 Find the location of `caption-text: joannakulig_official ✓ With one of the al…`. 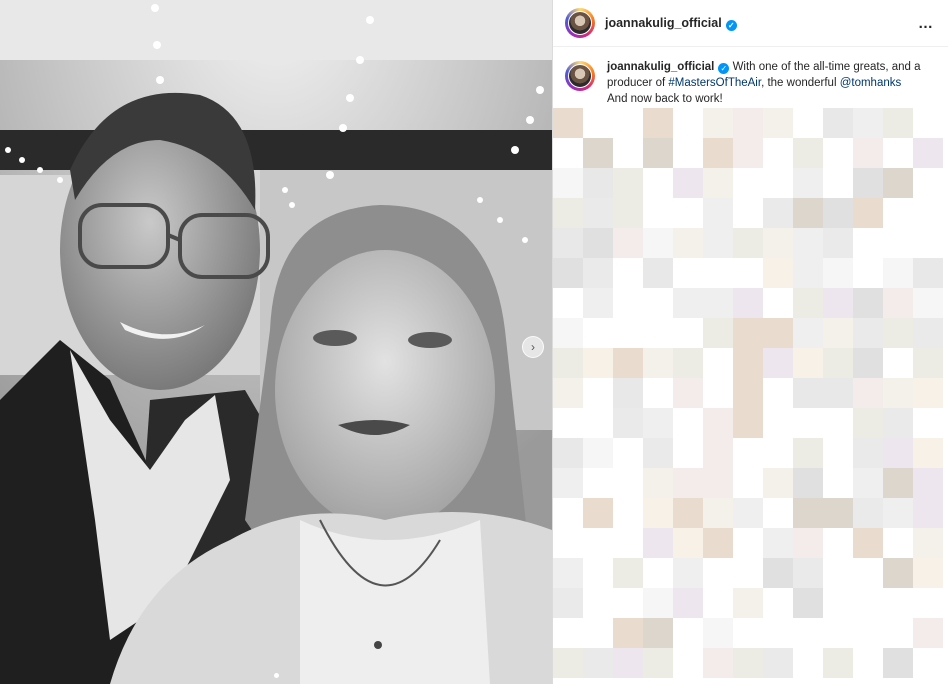

caption-text: joannakulig_official ✓ With one of the al… is located at coordinates (767, 83).